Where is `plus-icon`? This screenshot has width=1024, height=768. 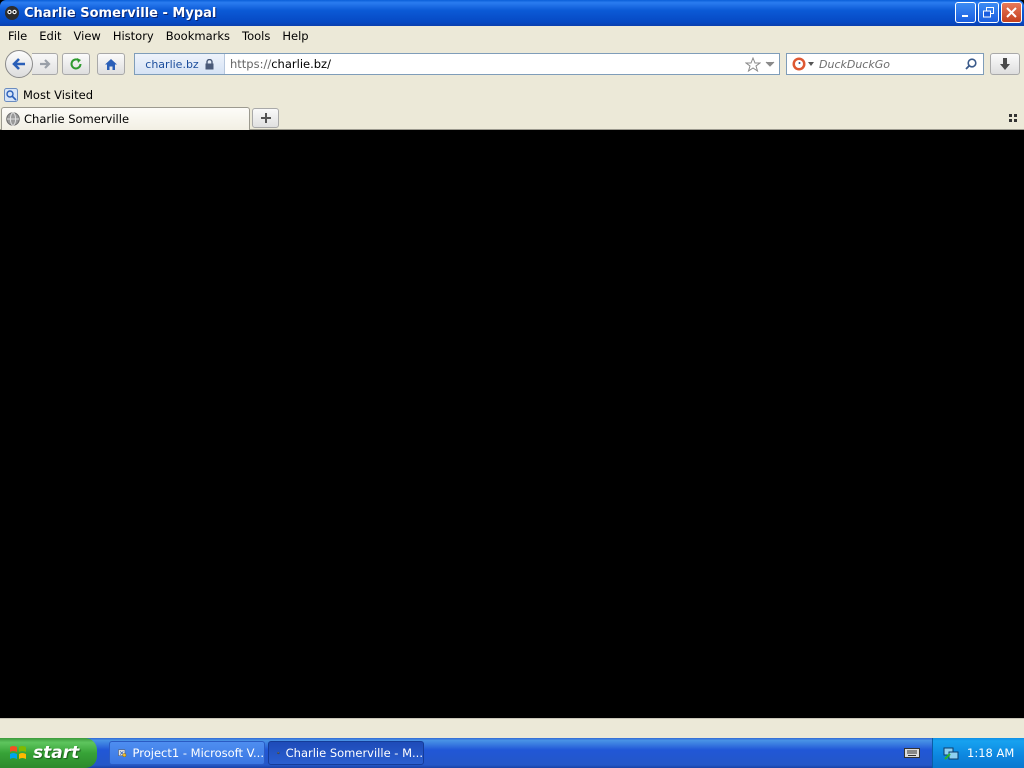
plus-icon is located at coordinates (265, 118).